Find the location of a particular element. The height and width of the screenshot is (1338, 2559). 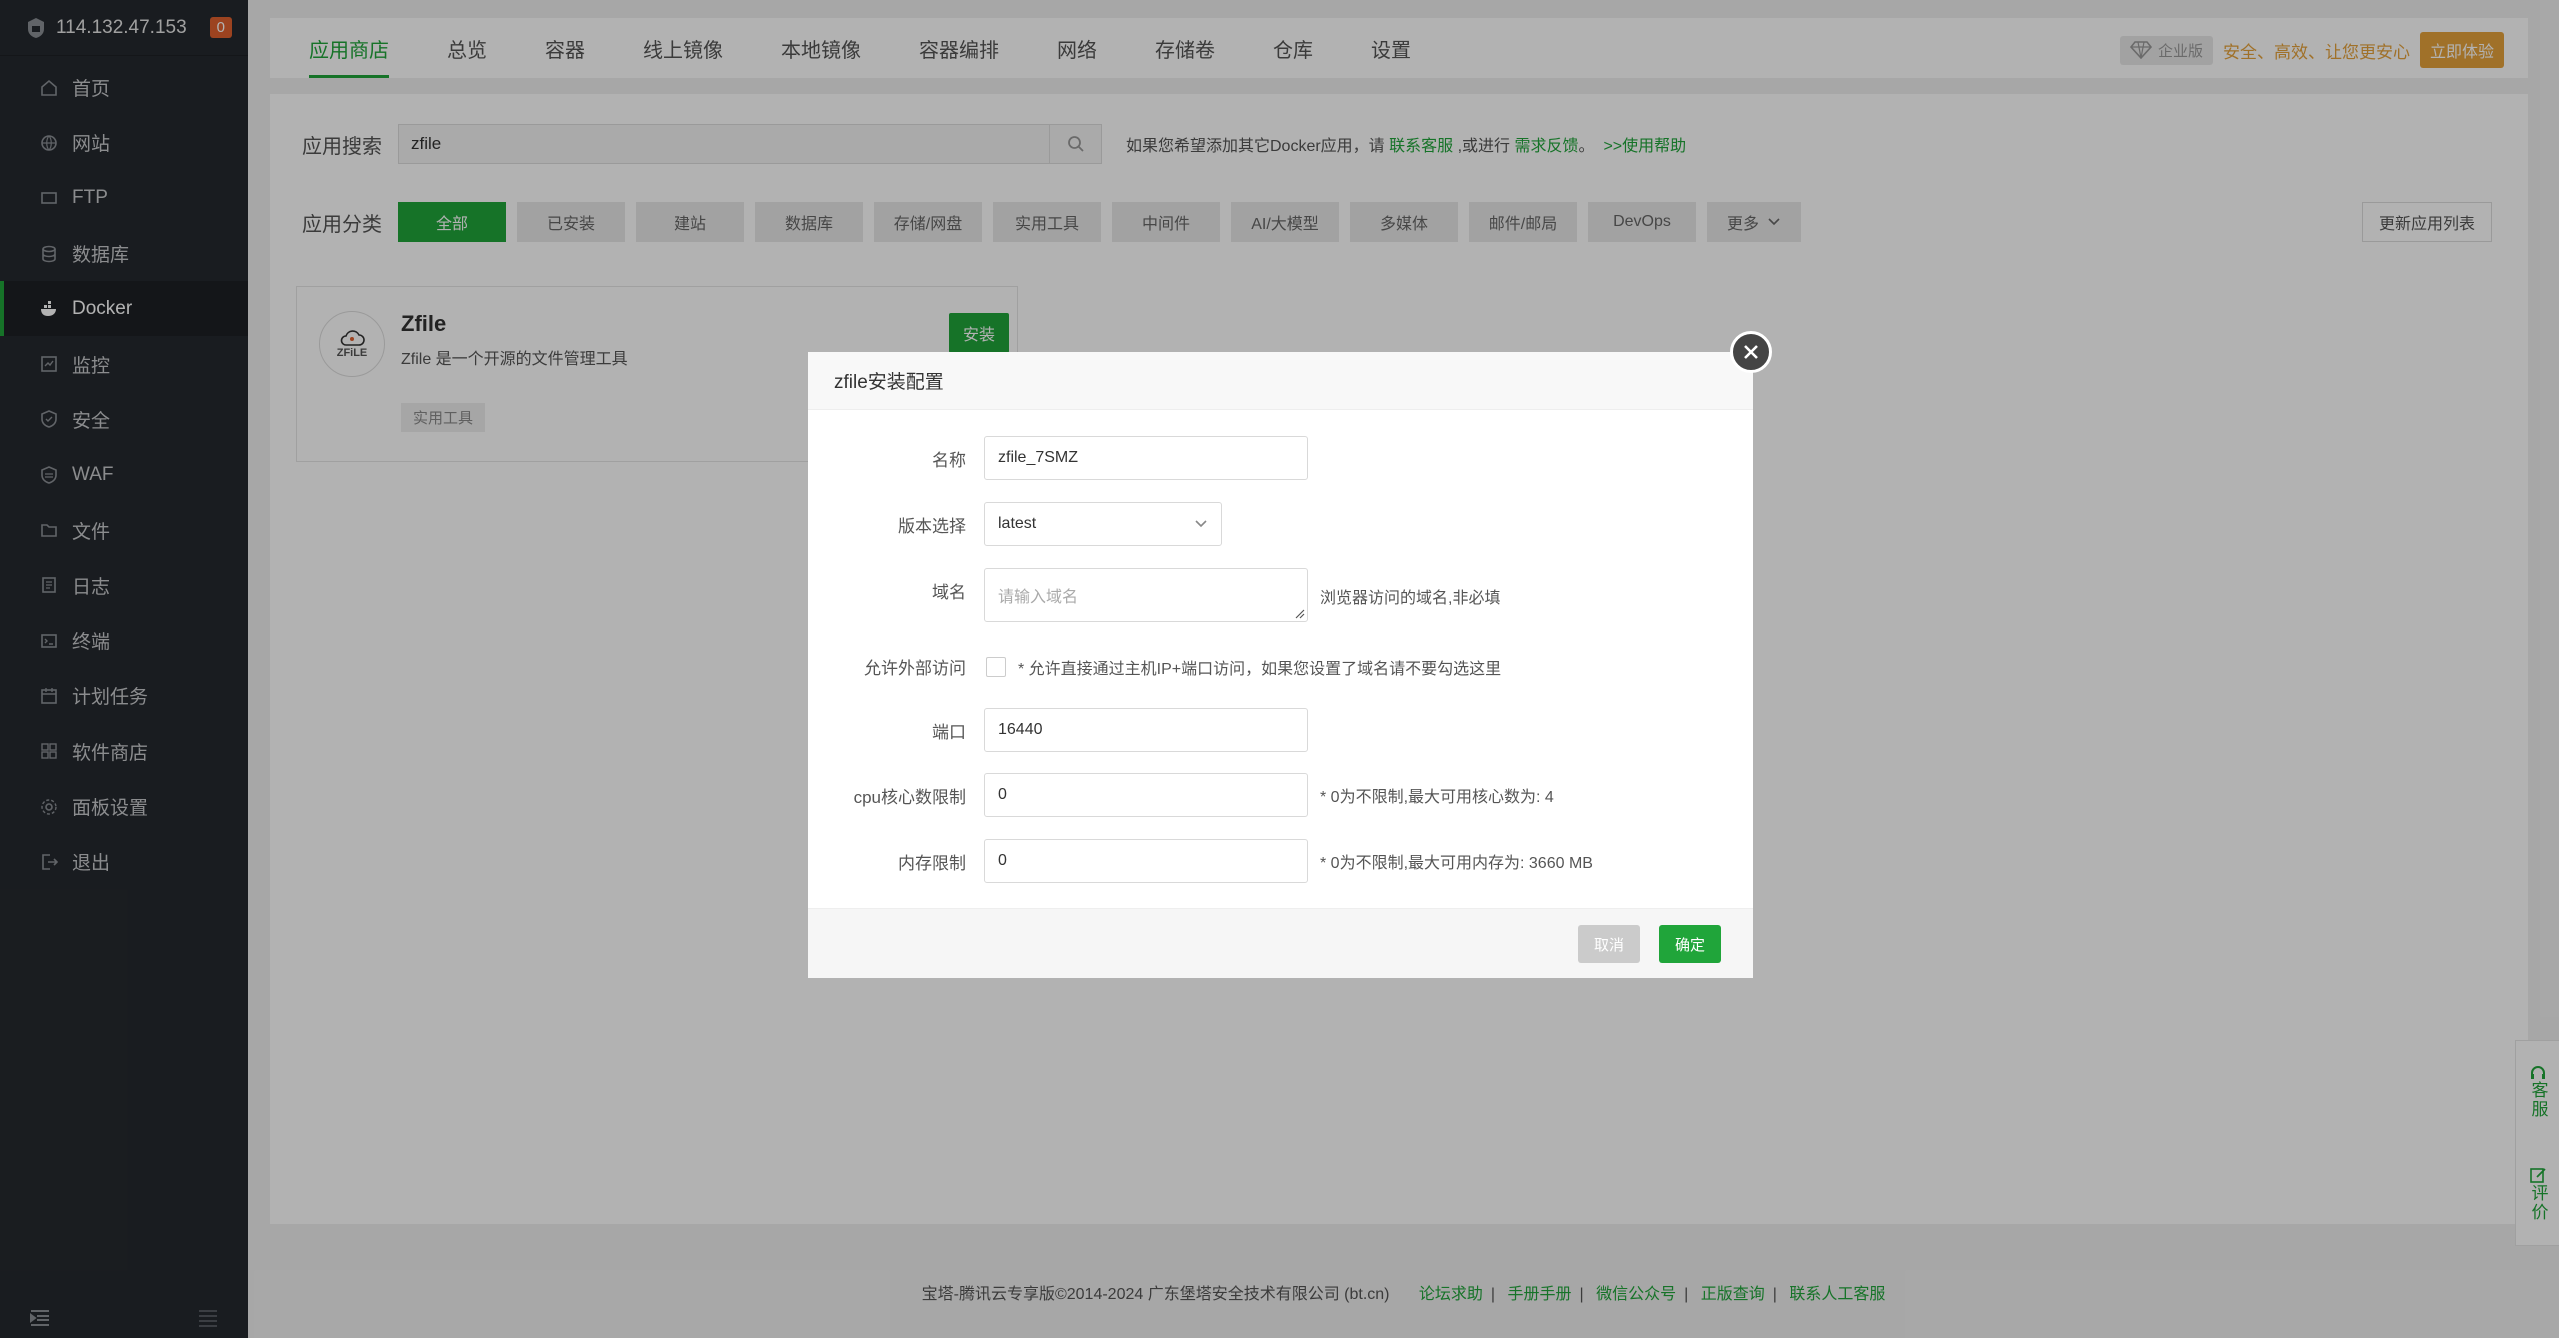

domain-row: 域名 请输入域名 浏览器访问的域名,非必填 is located at coordinates (1154, 595).